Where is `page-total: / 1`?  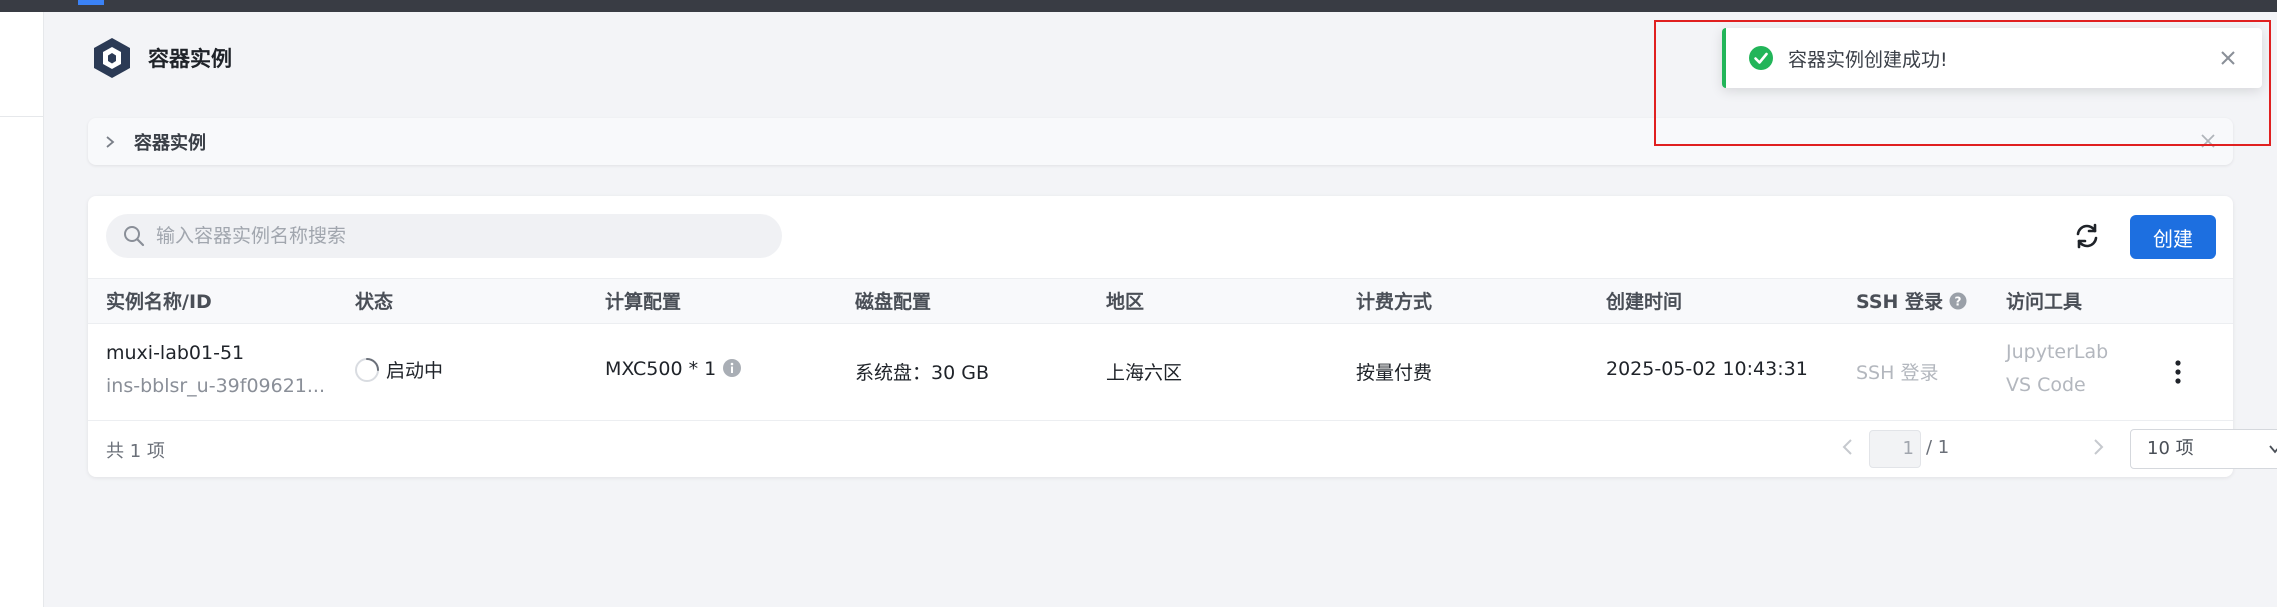 page-total: / 1 is located at coordinates (1938, 447).